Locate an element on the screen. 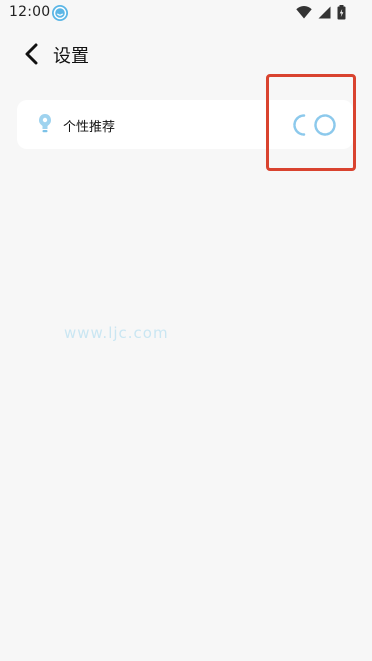  sparkle-icon is located at coordinates (45, 123).